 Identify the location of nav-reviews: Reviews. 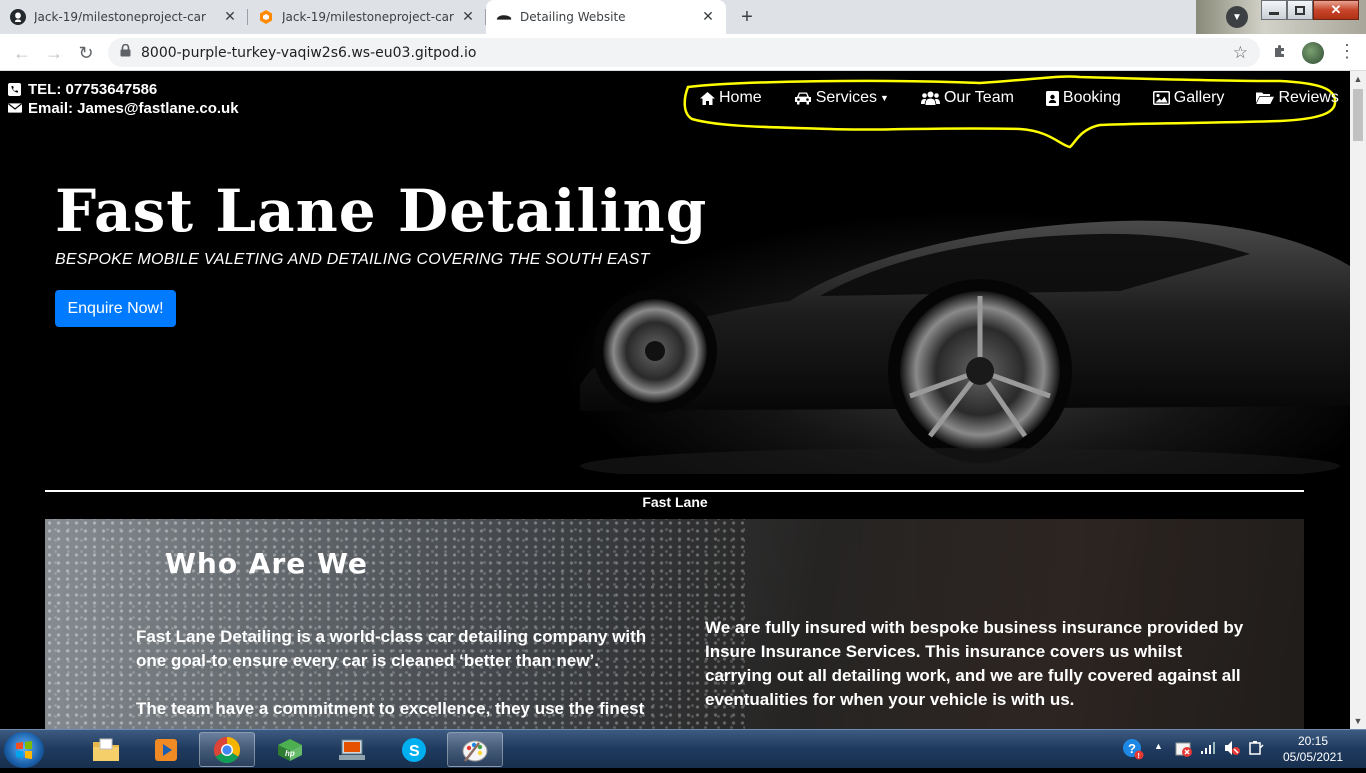
(1297, 98).